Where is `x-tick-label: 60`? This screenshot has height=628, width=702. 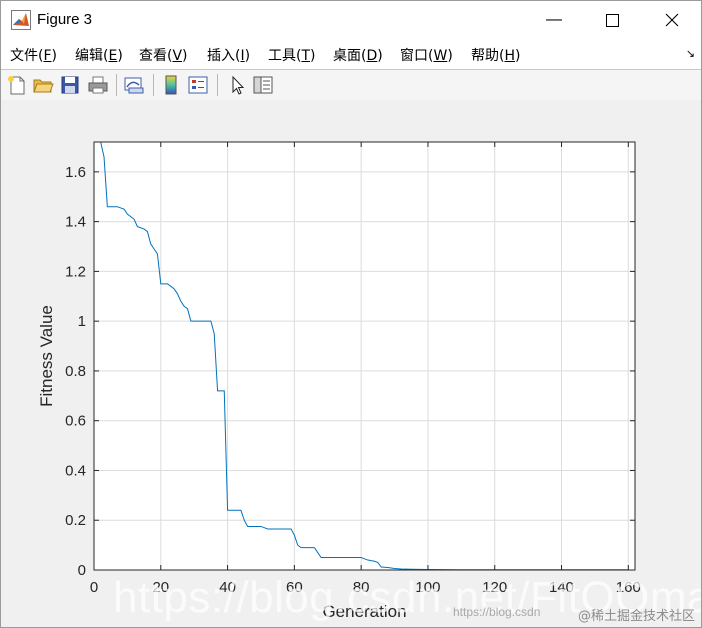
x-tick-label: 60 is located at coordinates (294, 587).